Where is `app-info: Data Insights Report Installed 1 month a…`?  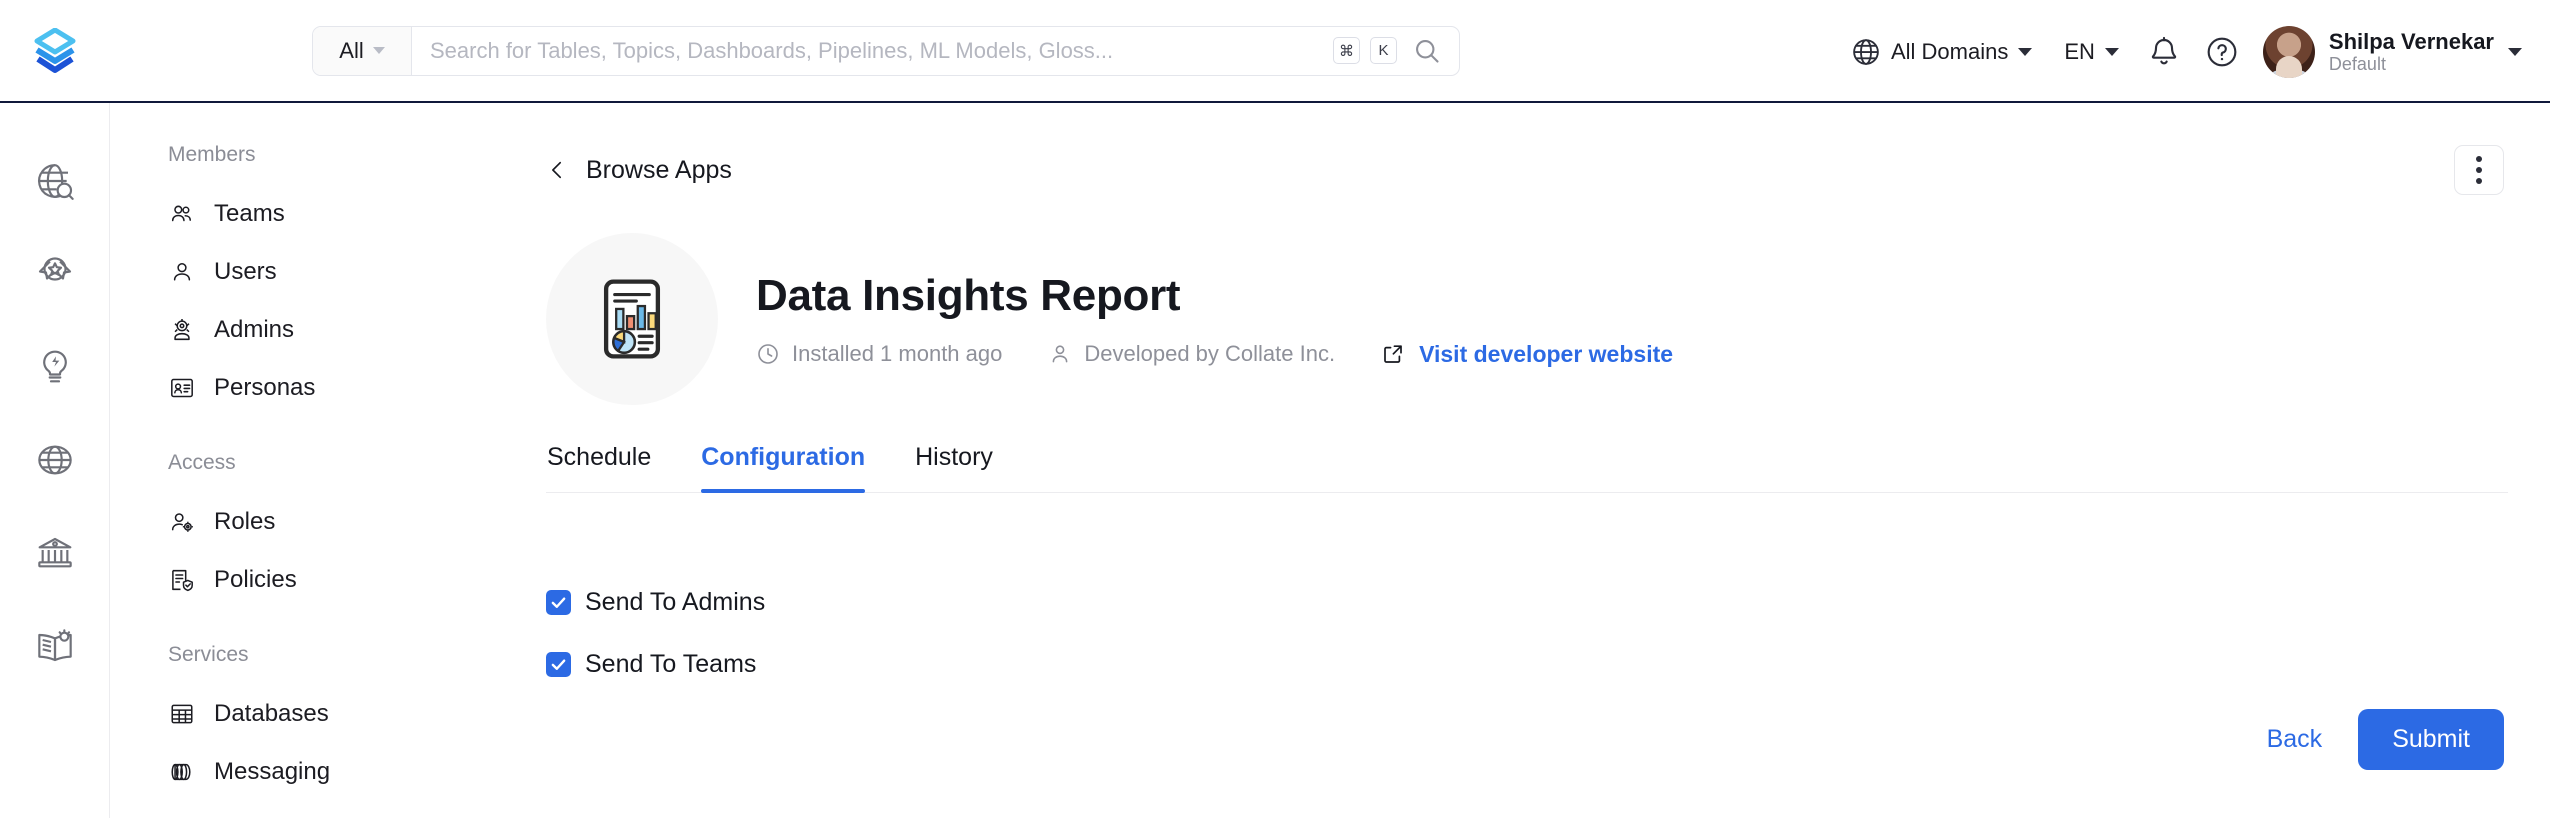 app-info: Data Insights Report Installed 1 month a… is located at coordinates (1214, 319).